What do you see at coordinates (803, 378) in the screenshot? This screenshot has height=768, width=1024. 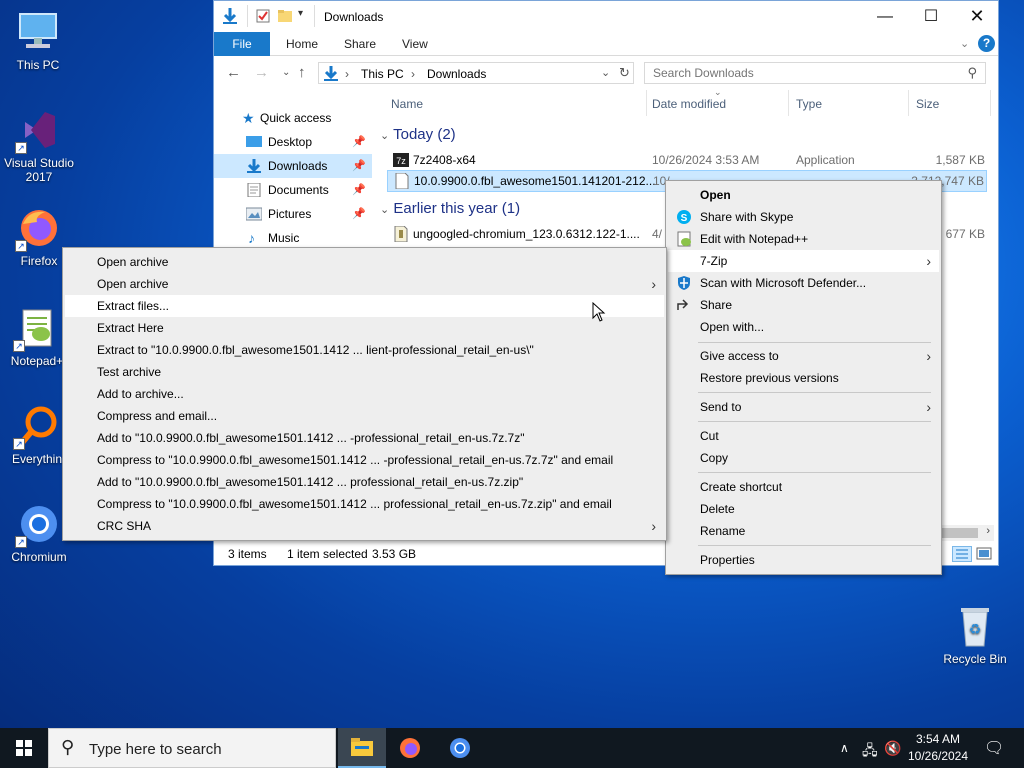 I see `menu-item-restore-previous-versions: Restore previous versions` at bounding box center [803, 378].